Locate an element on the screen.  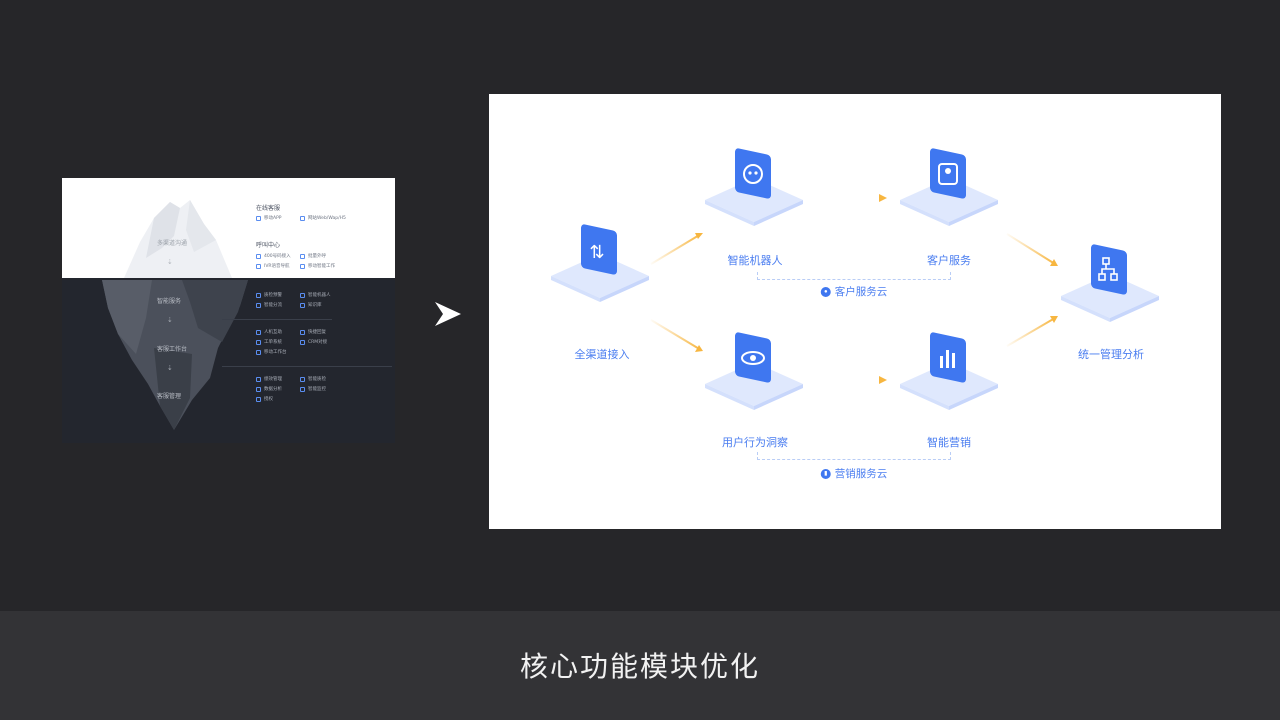
iceberg-layer-label: 客服管理 is located at coordinates (169, 396).